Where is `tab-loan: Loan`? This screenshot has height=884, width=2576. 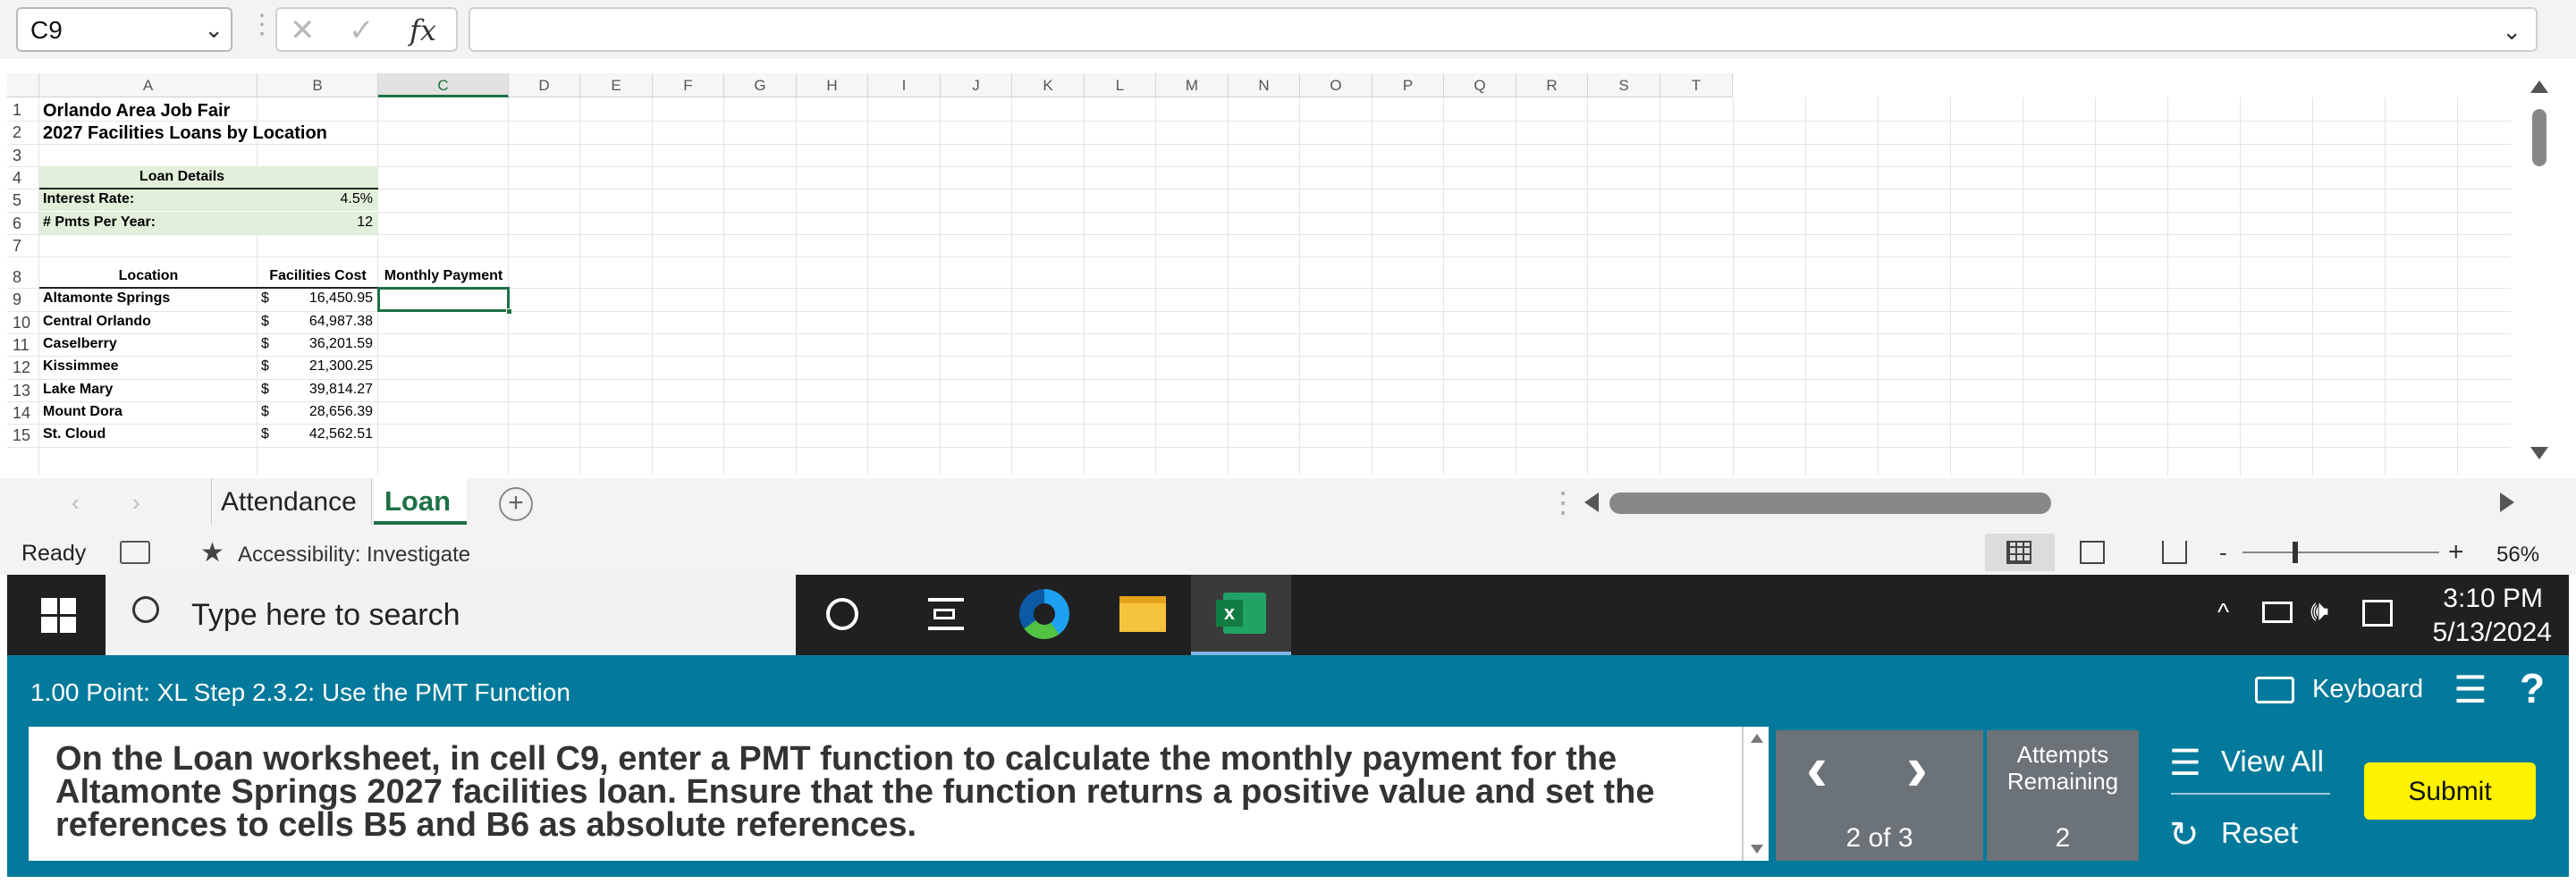
tab-loan: Loan is located at coordinates (420, 501).